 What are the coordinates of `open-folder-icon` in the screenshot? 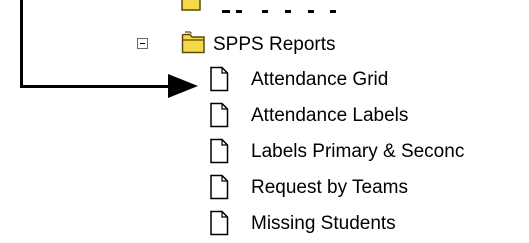 It's located at (193, 42).